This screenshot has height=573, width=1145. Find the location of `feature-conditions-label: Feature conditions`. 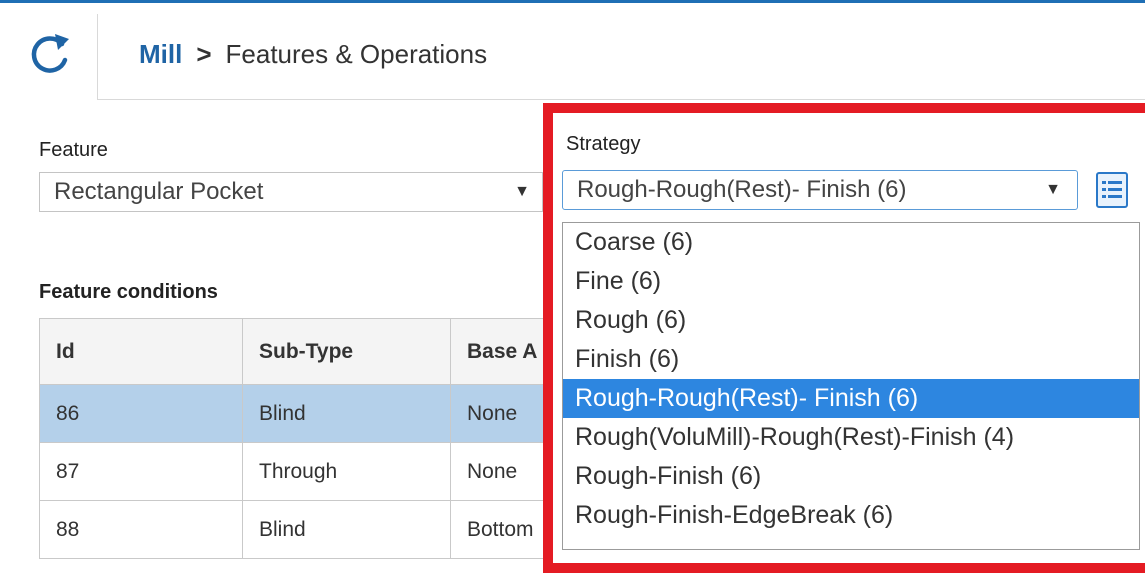

feature-conditions-label: Feature conditions is located at coordinates (128, 292).